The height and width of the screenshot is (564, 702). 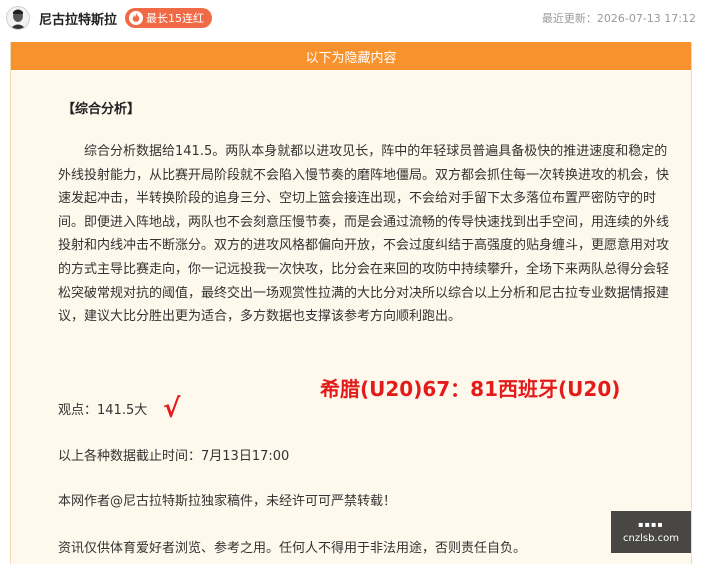 What do you see at coordinates (292, 548) in the screenshot?
I see `disclaimer-text: 资讯仅供体育爱好者浏览、参考之用。任何人不得用于非法用途，否则责任自负。` at bounding box center [292, 548].